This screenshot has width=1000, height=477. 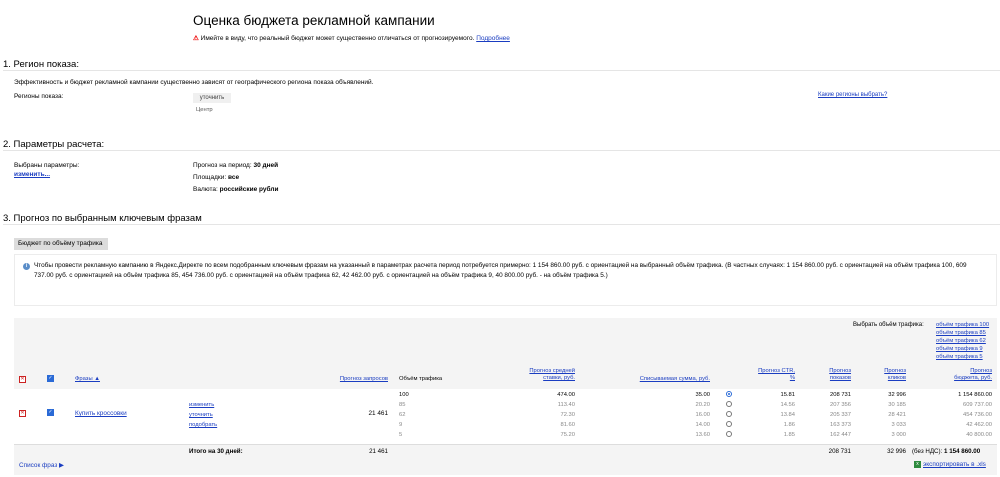 What do you see at coordinates (917, 464) in the screenshot?
I see `excel-icon: x` at bounding box center [917, 464].